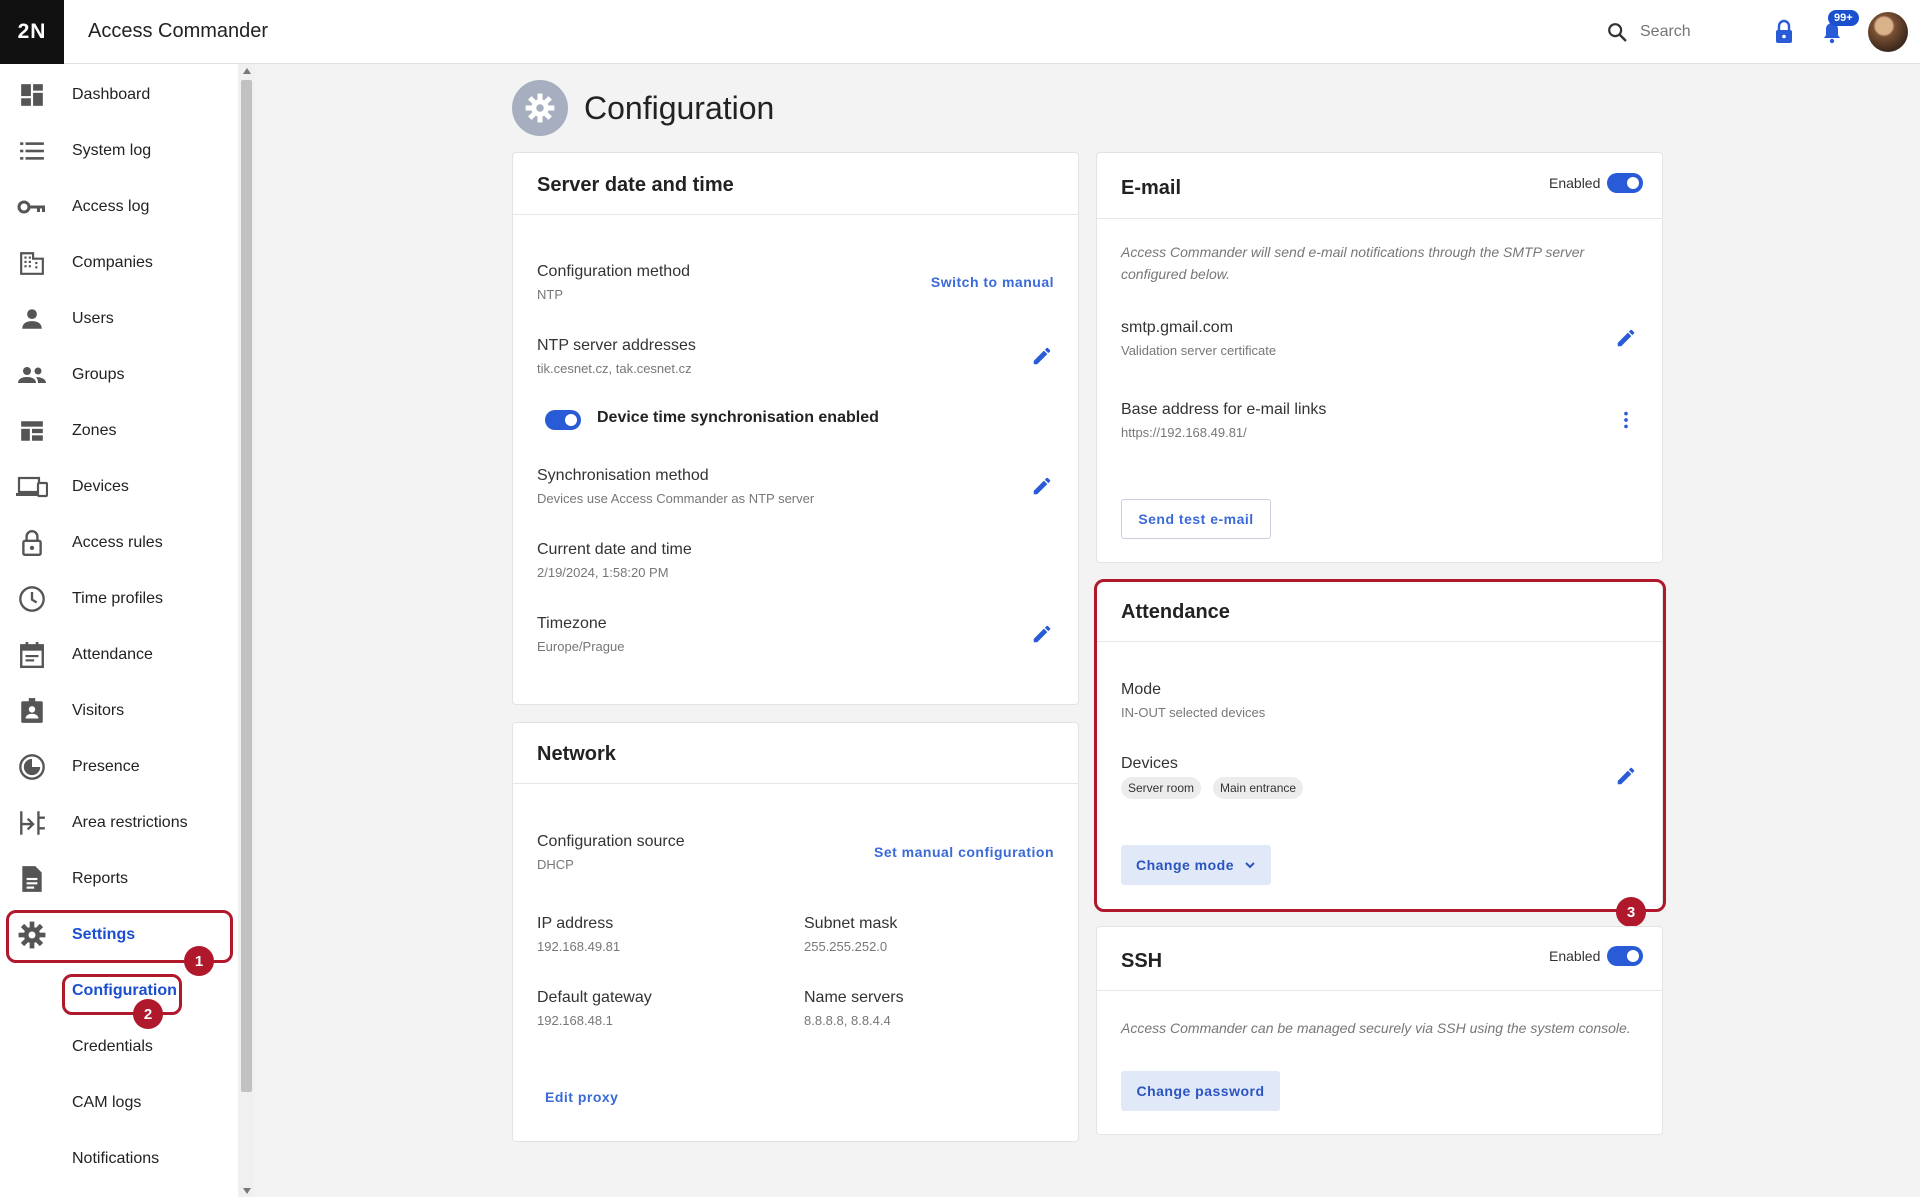 The width and height of the screenshot is (1920, 1197). What do you see at coordinates (130, 822) in the screenshot?
I see `sidebar-item-label: Area restrictions` at bounding box center [130, 822].